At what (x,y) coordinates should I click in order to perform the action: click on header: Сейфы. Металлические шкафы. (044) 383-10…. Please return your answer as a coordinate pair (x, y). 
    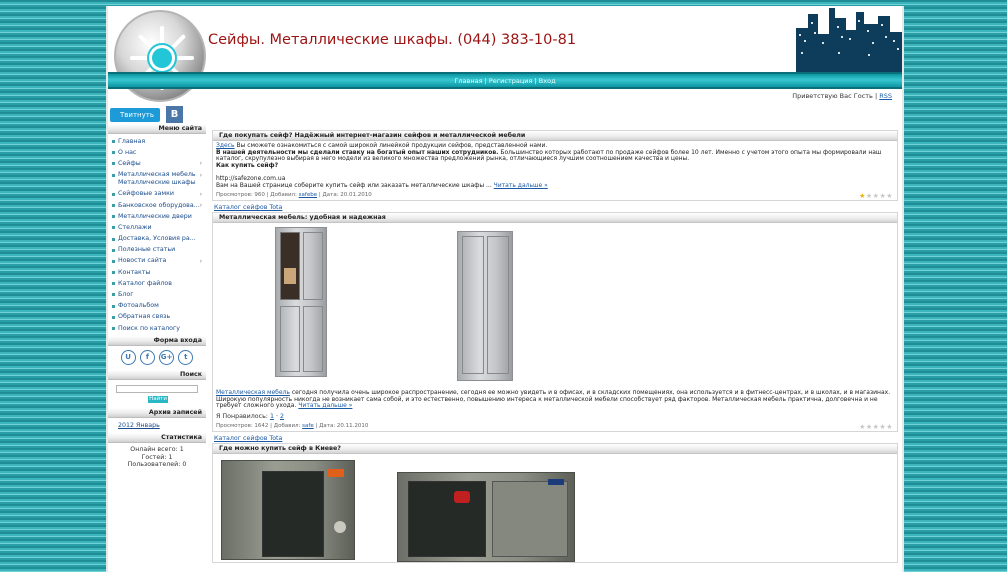
    Looking at the image, I should click on (505, 54).